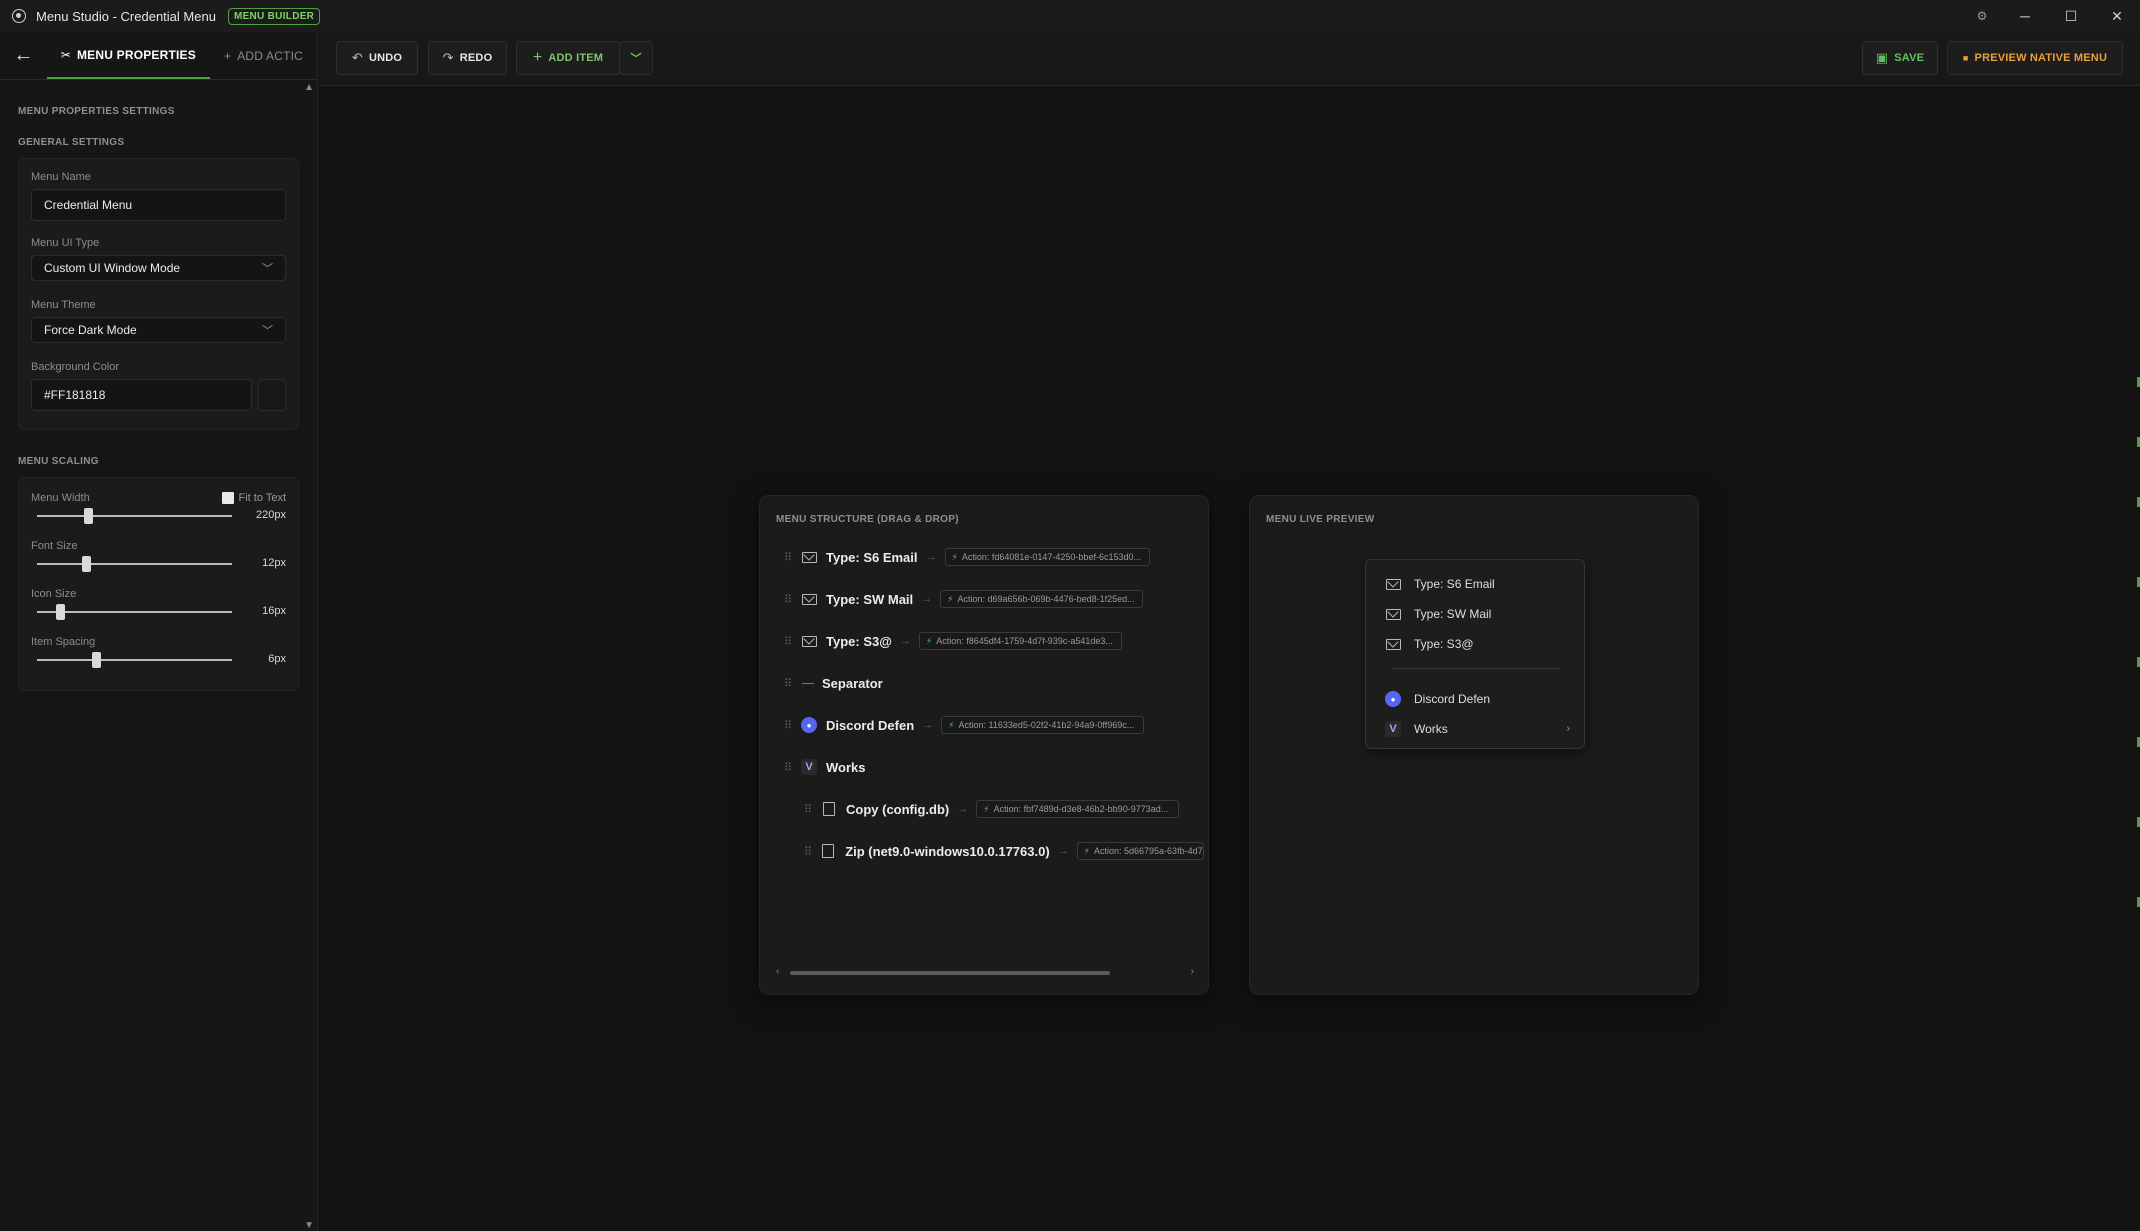 The width and height of the screenshot is (2140, 1231). Describe the element at coordinates (777, 971) in the screenshot. I see `scroll-left-arrow: ‹` at that location.